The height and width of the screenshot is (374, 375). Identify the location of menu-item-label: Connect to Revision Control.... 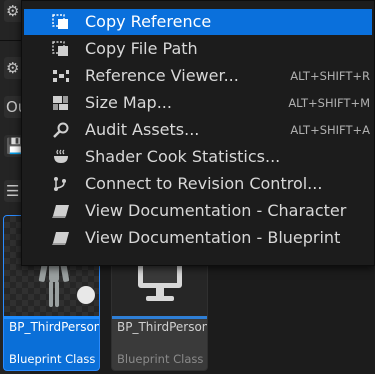
(204, 183).